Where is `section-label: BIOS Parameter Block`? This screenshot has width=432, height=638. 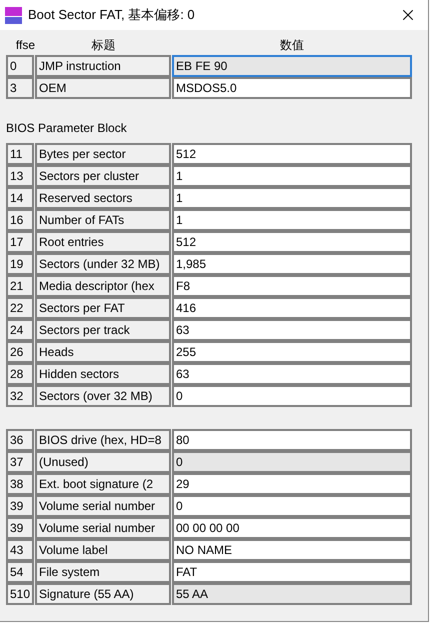
section-label: BIOS Parameter Block is located at coordinates (66, 128).